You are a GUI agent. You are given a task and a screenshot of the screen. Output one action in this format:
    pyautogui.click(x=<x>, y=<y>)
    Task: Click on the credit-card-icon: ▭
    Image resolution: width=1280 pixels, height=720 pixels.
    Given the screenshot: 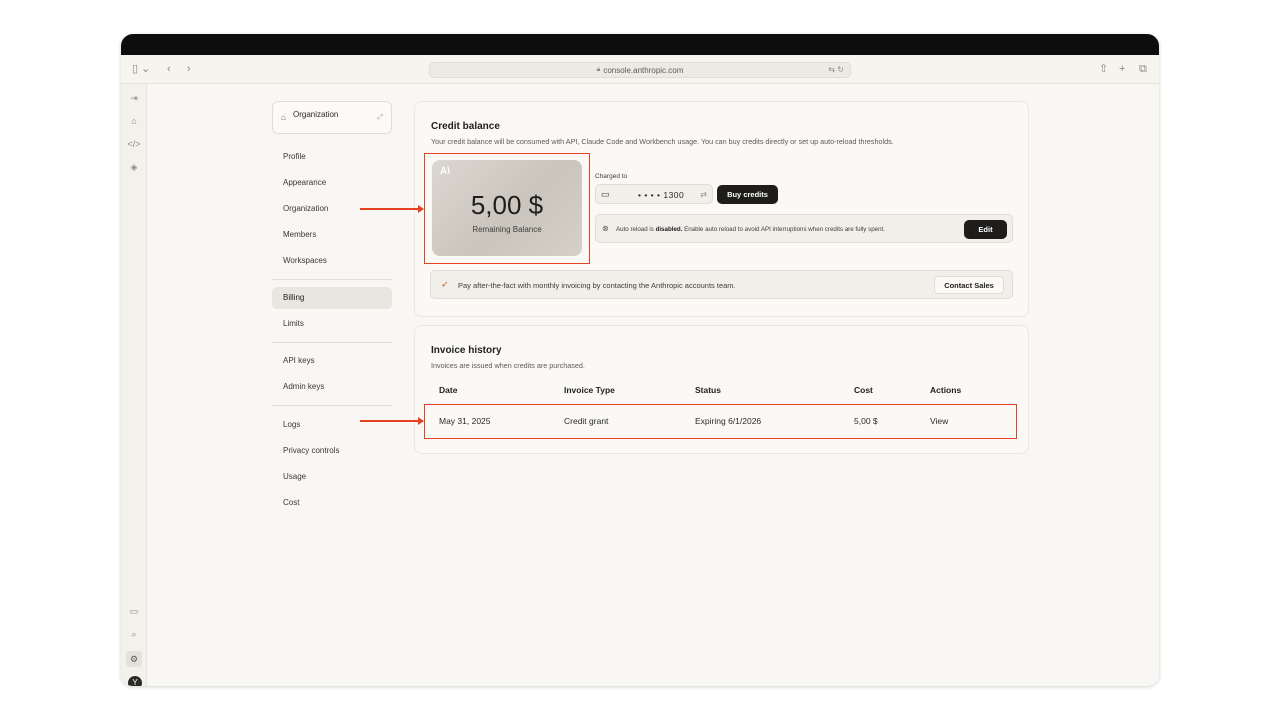 What is the action you would take?
    pyautogui.click(x=605, y=194)
    